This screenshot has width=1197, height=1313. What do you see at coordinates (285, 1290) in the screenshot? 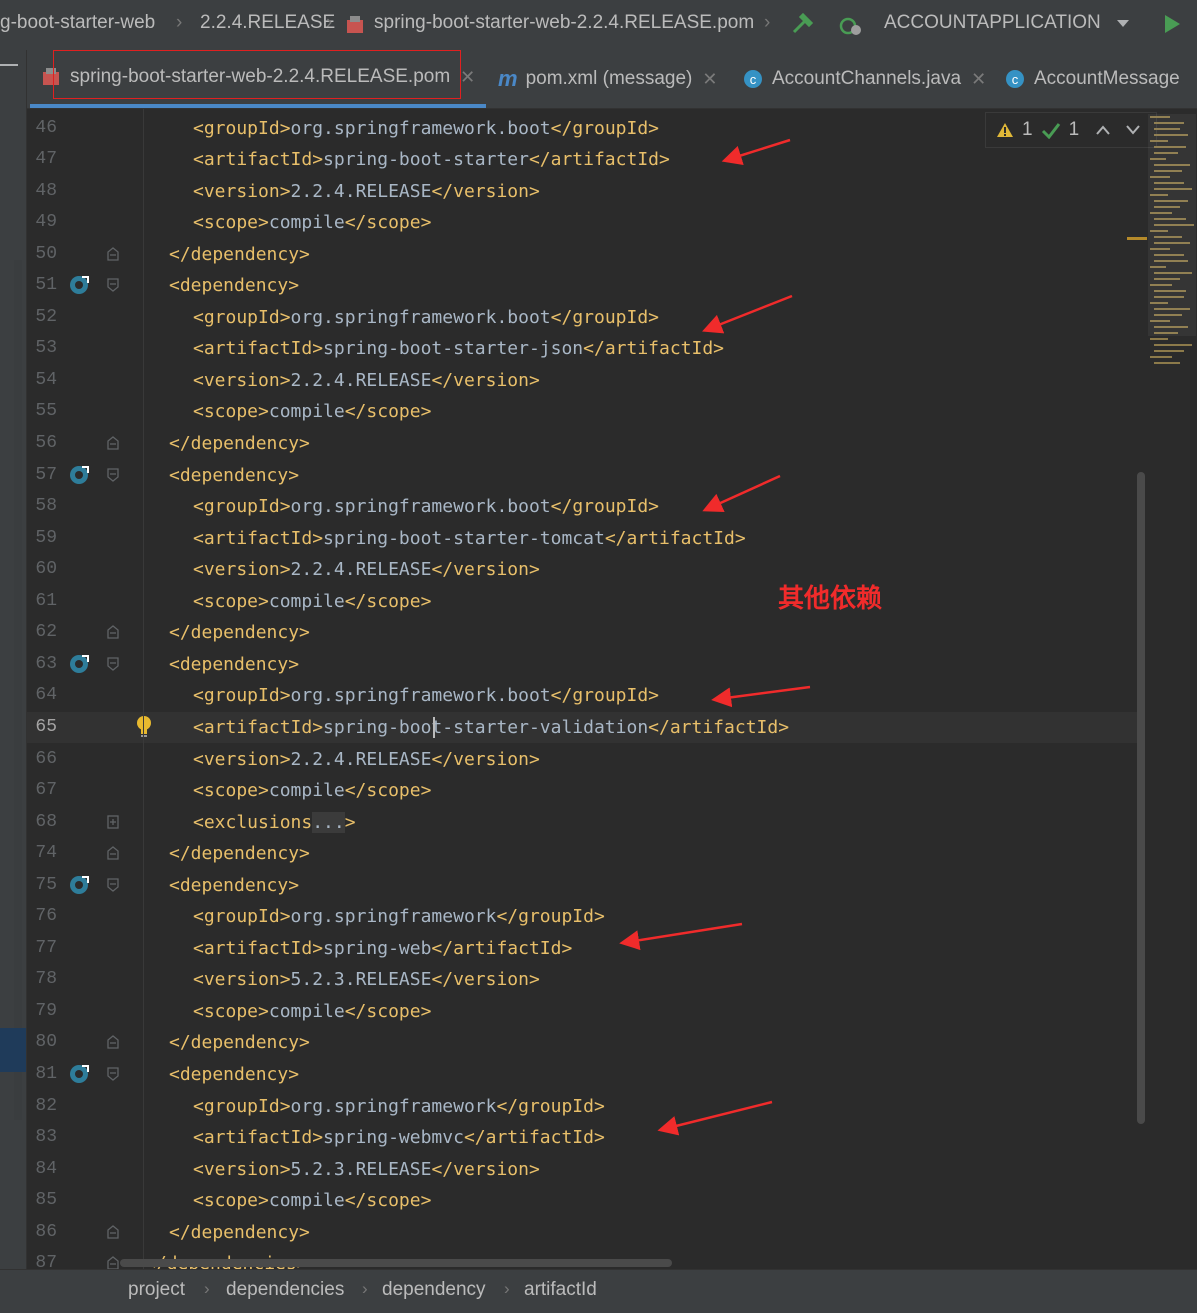
I see `crumb-dependencies: dependencies` at bounding box center [285, 1290].